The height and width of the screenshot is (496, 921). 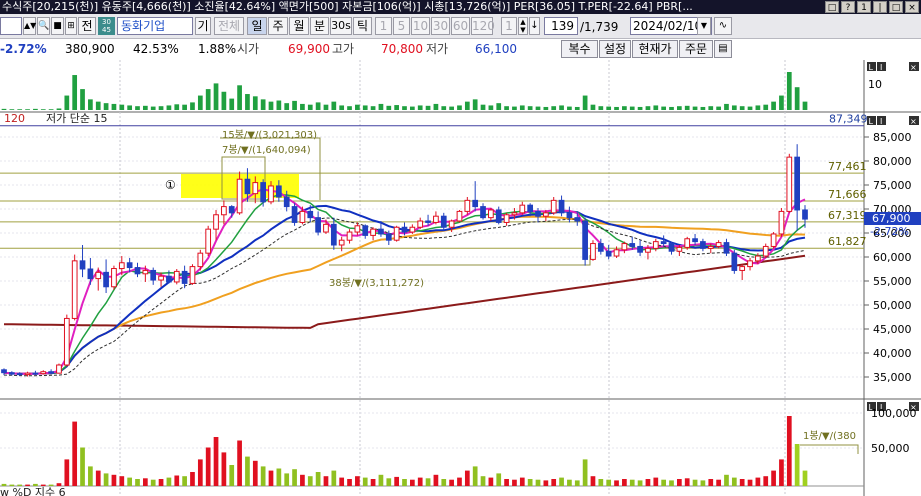 I want to click on layout-1-button: 1, so click(x=864, y=7).